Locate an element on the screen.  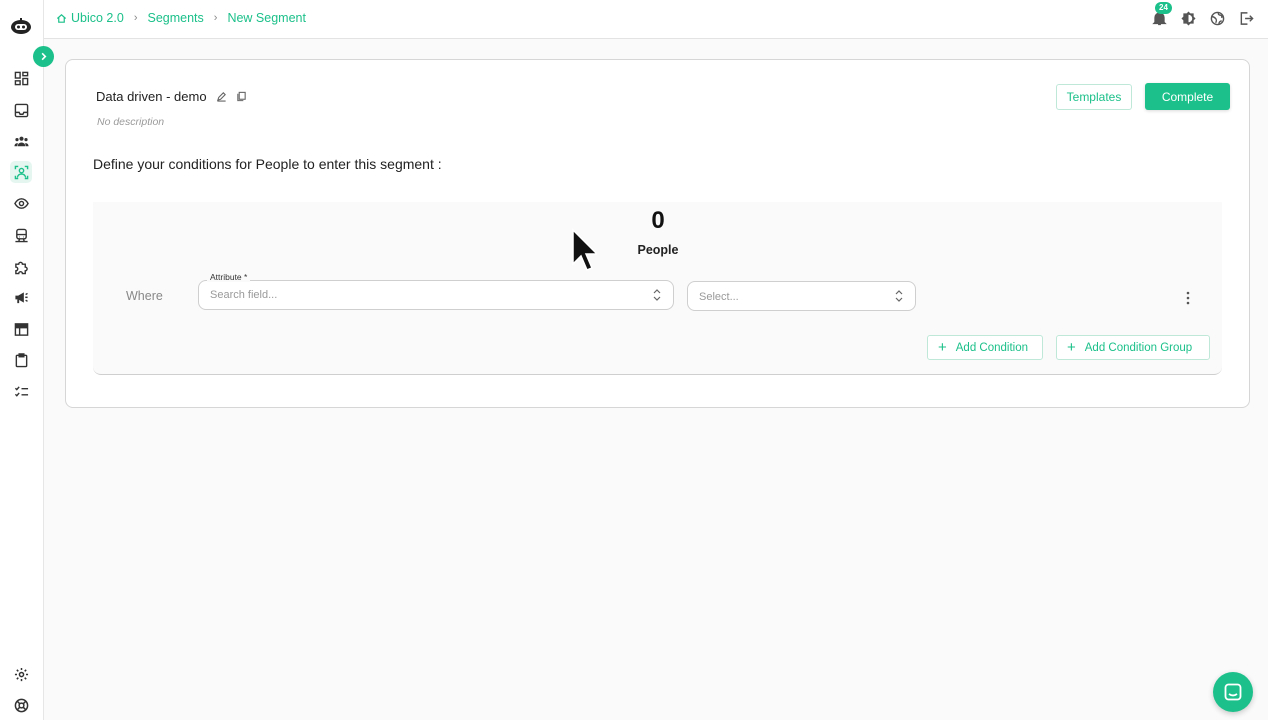
mouse-cursor-icon is located at coordinates (584, 249).